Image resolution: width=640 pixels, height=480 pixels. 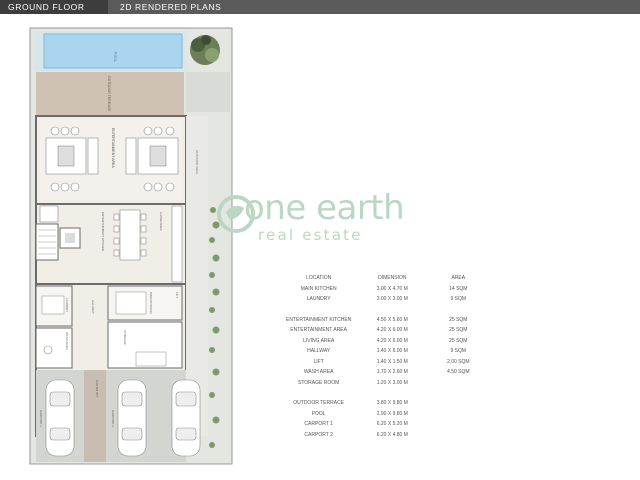 What do you see at coordinates (392, 413) in the screenshot?
I see `table-cell: 2.90 X 9.80 M` at bounding box center [392, 413].